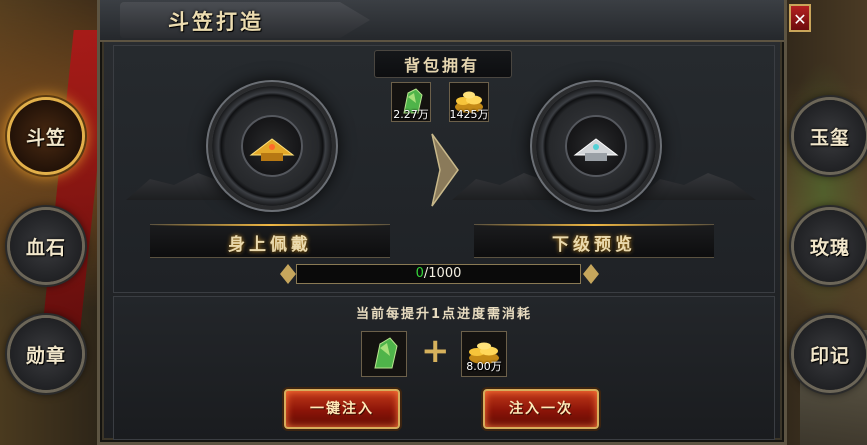  I want to click on tab-label: 玉玺, so click(829, 137).